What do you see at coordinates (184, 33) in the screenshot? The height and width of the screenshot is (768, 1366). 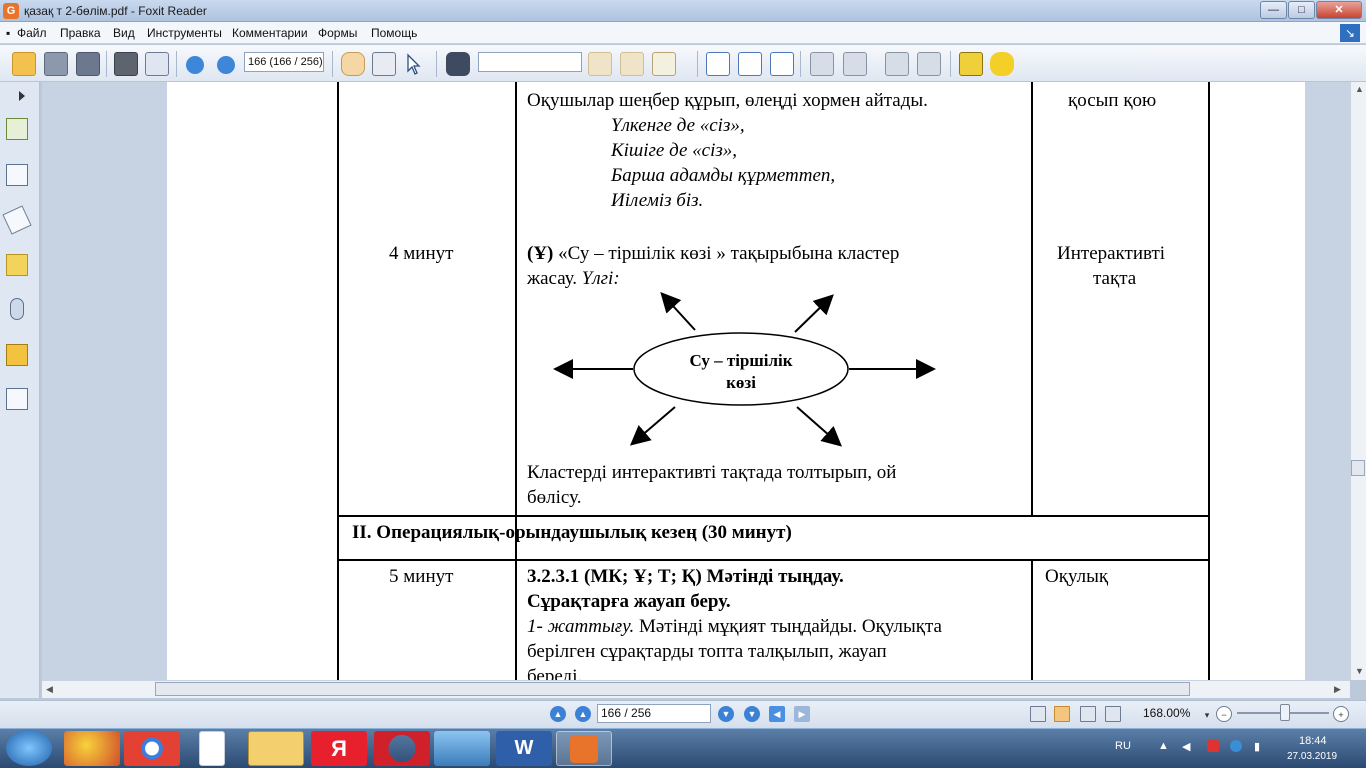 I see `menu-item-tools: Инструменты` at bounding box center [184, 33].